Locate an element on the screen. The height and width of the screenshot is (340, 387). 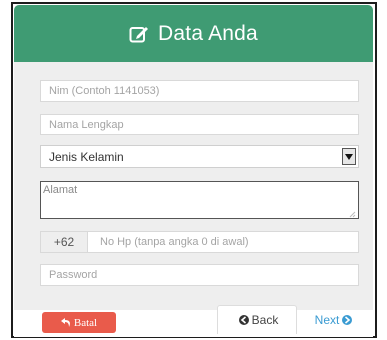
nim-input: Nim (Contoh 1141053) is located at coordinates (199, 91).